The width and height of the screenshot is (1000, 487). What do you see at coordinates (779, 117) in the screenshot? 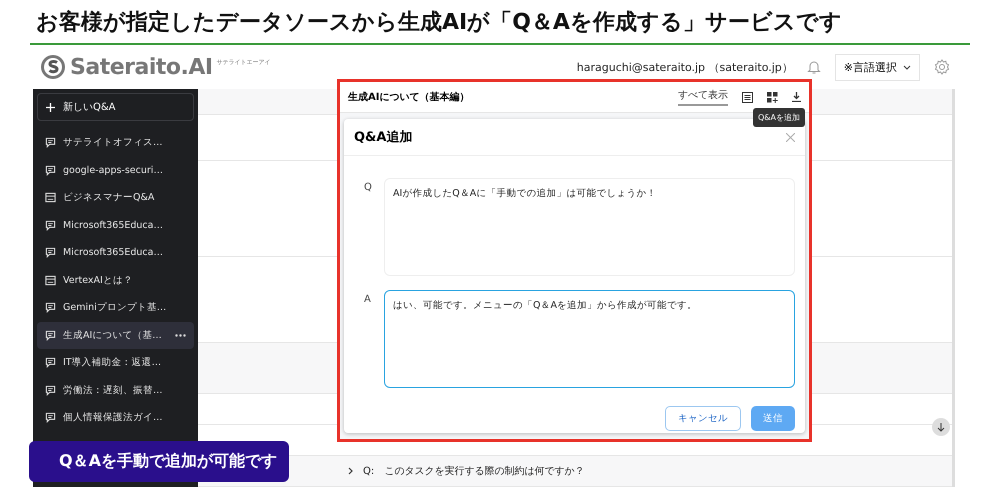
I see `tooltip: Q&Aを追加` at bounding box center [779, 117].